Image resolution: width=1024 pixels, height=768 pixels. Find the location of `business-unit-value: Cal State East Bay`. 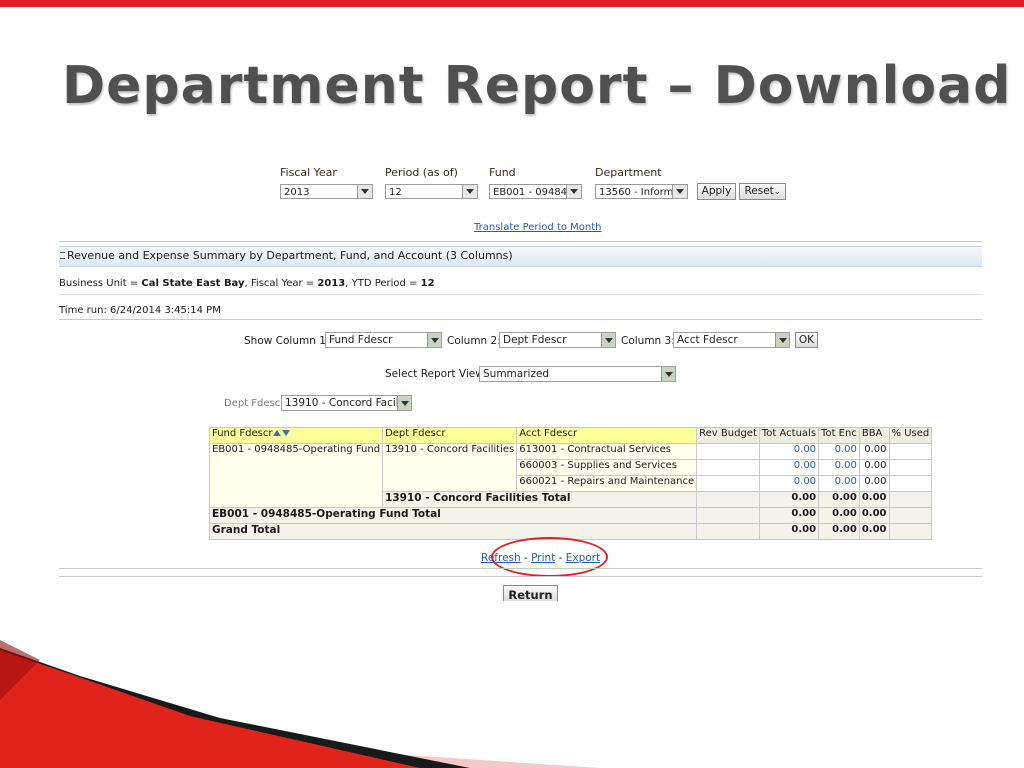

business-unit-value: Cal State East Bay is located at coordinates (193, 283).